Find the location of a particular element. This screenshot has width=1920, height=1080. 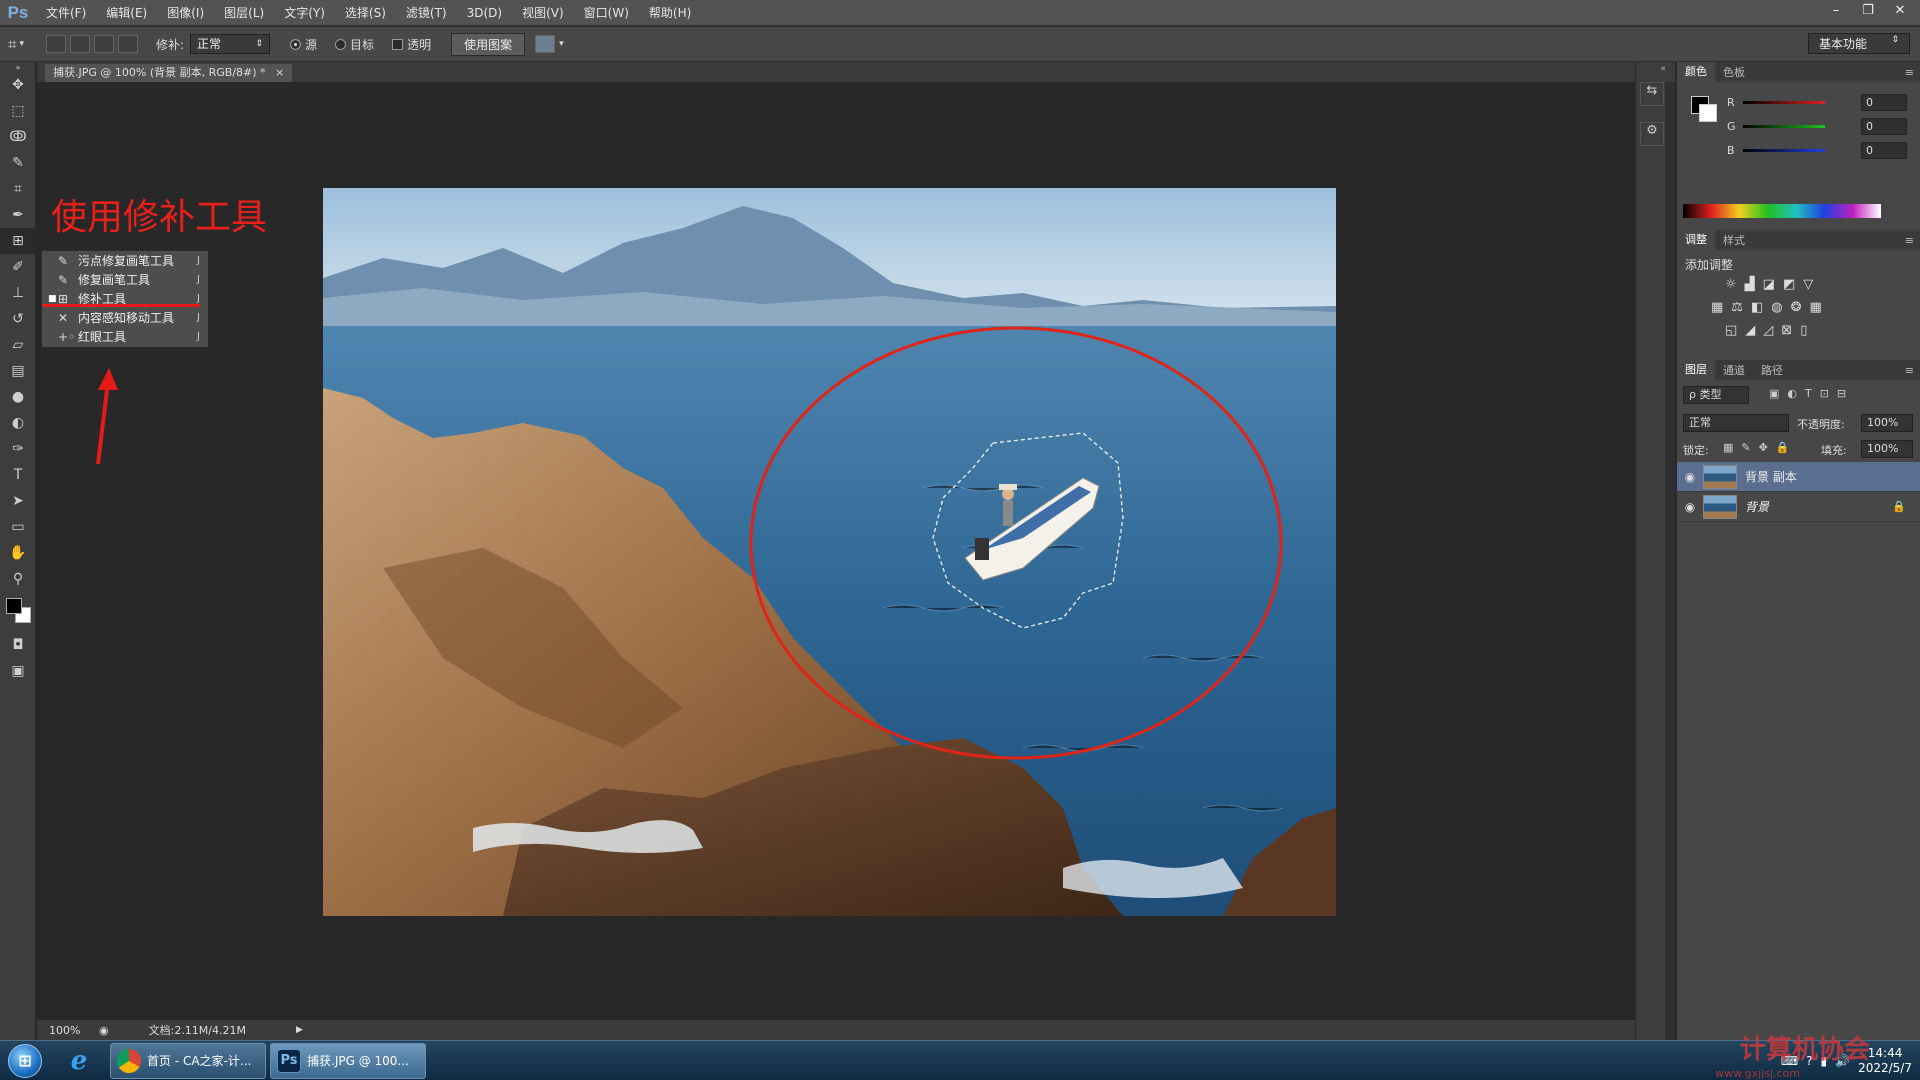

tab-layers: 图层 is located at coordinates (1696, 370).